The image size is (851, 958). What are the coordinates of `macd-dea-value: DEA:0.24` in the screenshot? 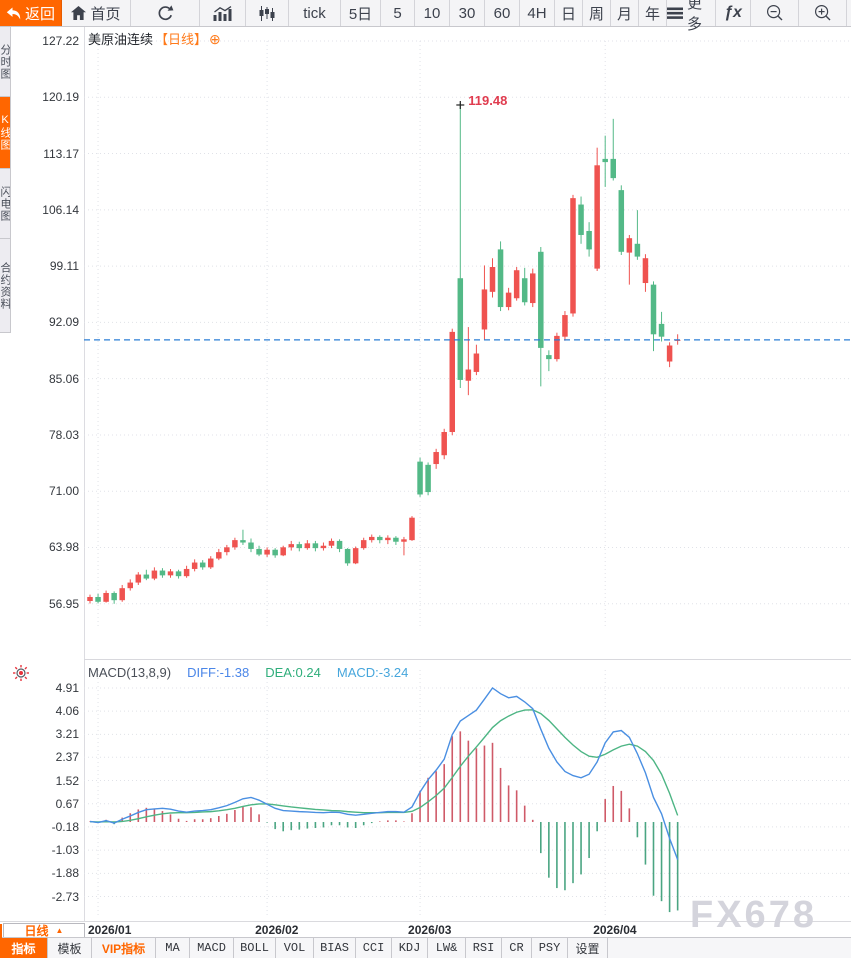 It's located at (293, 672).